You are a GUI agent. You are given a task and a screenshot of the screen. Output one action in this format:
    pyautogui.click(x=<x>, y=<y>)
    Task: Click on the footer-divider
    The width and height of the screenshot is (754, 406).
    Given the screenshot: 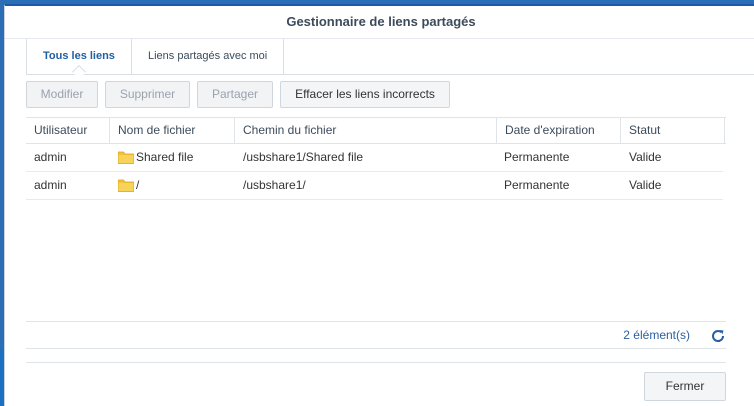 What is the action you would take?
    pyautogui.click(x=376, y=362)
    